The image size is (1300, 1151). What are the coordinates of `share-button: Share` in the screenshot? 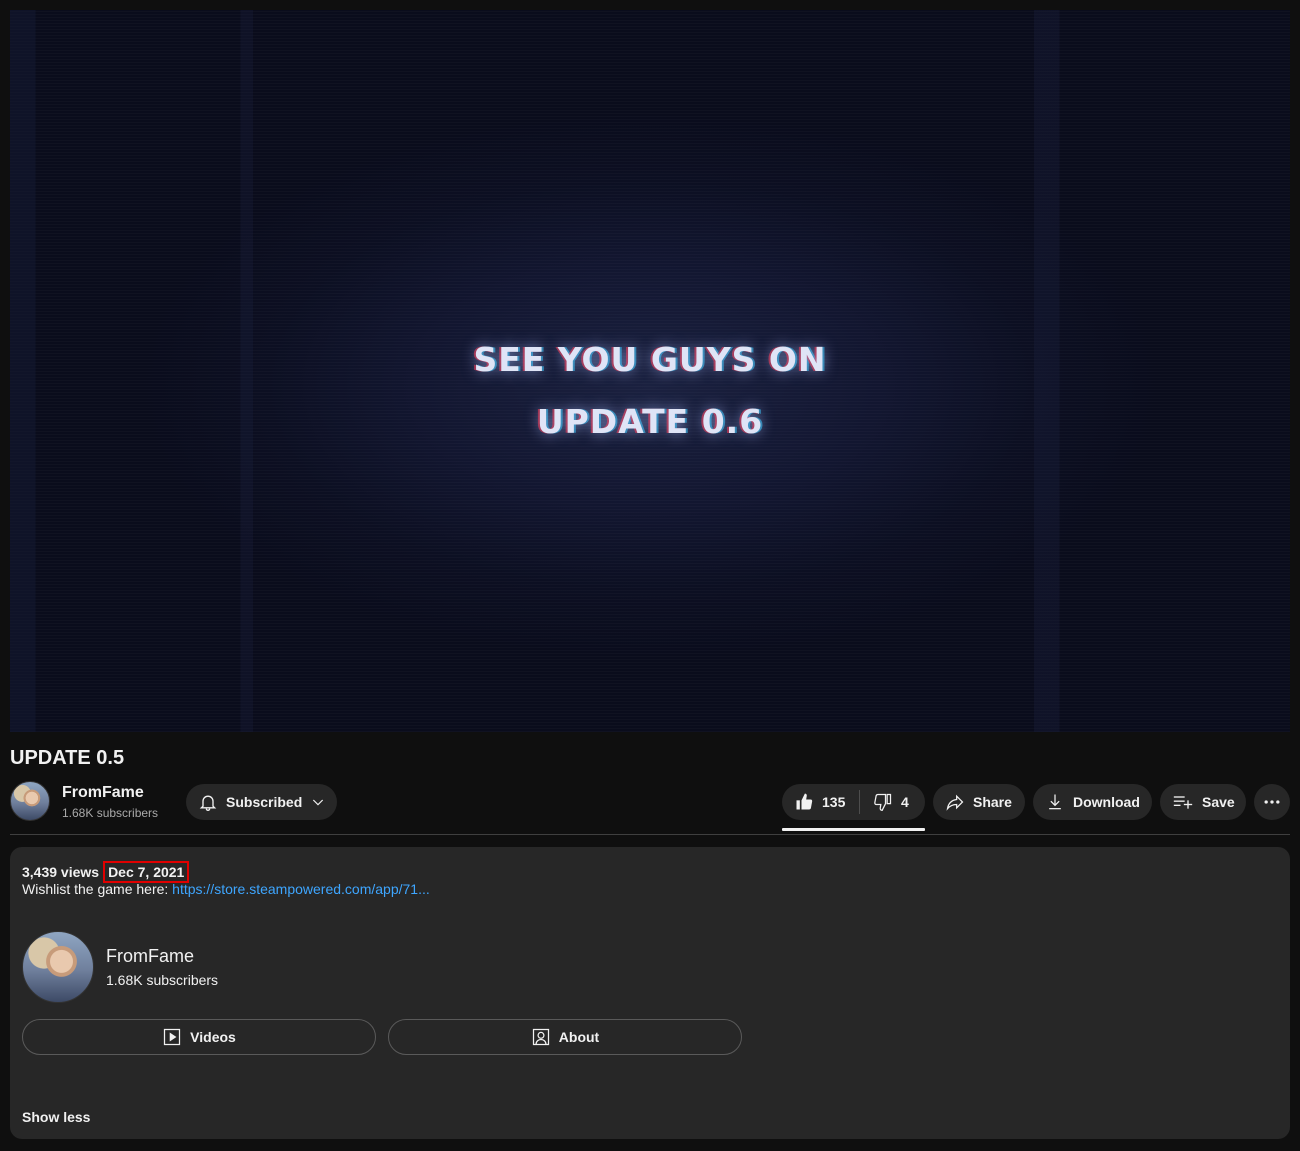 It's located at (979, 802).